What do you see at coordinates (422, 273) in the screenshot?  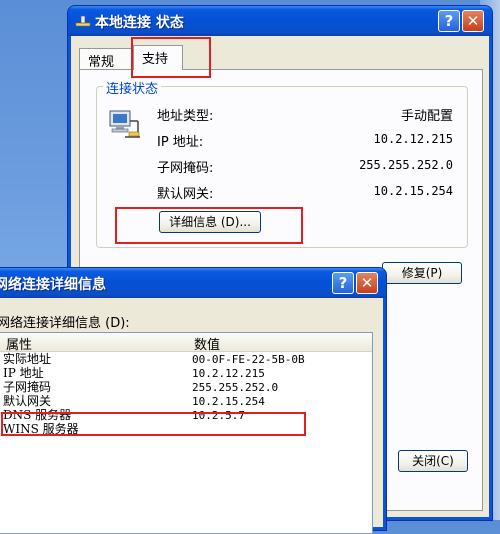 I see `repair-button: 修复(P)` at bounding box center [422, 273].